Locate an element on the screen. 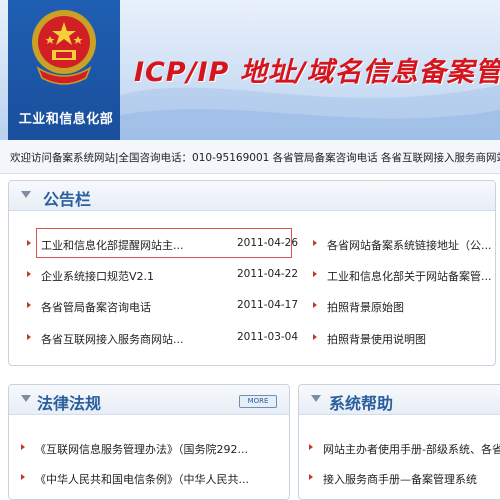 The height and width of the screenshot is (500, 500). emblem-panel: 工业和信息化部 is located at coordinates (64, 70).